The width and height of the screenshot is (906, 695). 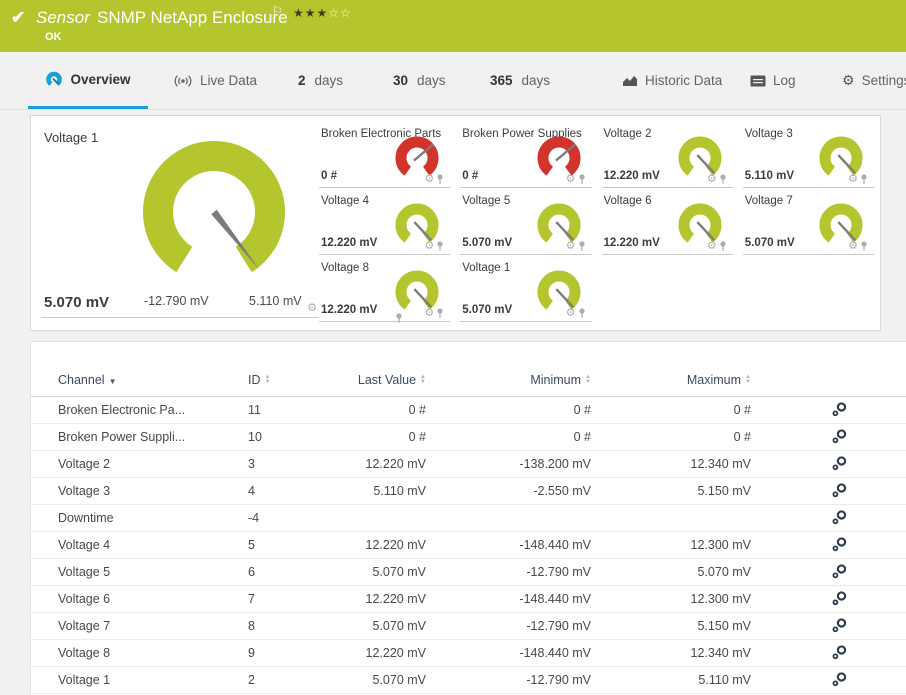 What do you see at coordinates (148, 599) in the screenshot?
I see `cell-channel: Voltage 6` at bounding box center [148, 599].